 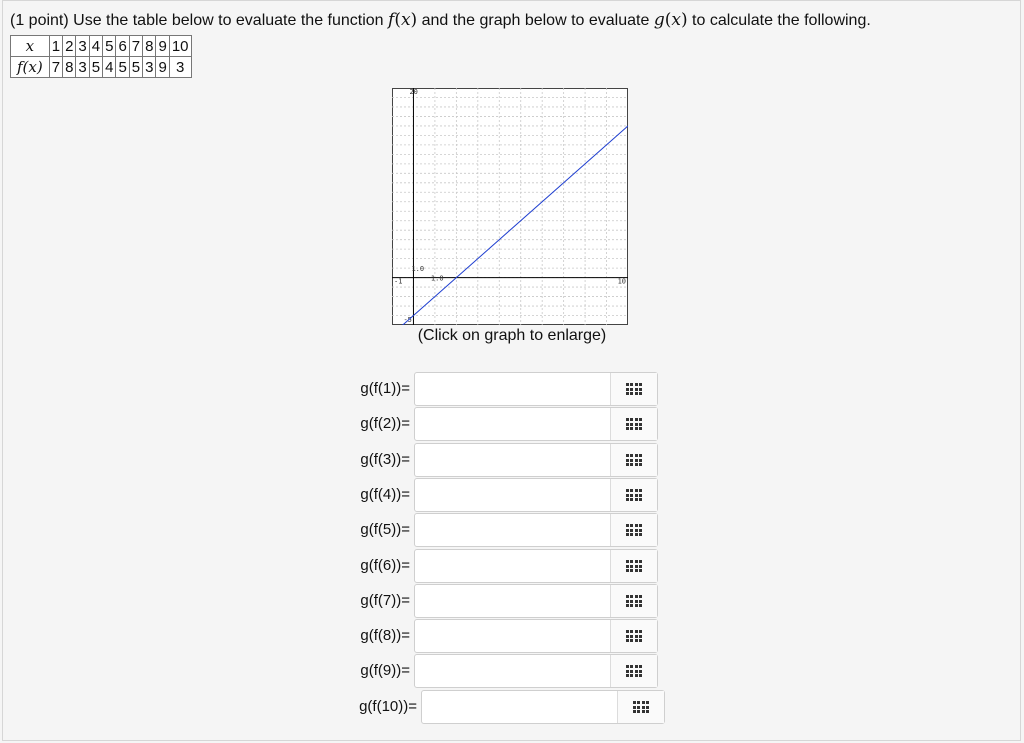 I want to click on answer-label: g(f(7))=, so click(x=385, y=600).